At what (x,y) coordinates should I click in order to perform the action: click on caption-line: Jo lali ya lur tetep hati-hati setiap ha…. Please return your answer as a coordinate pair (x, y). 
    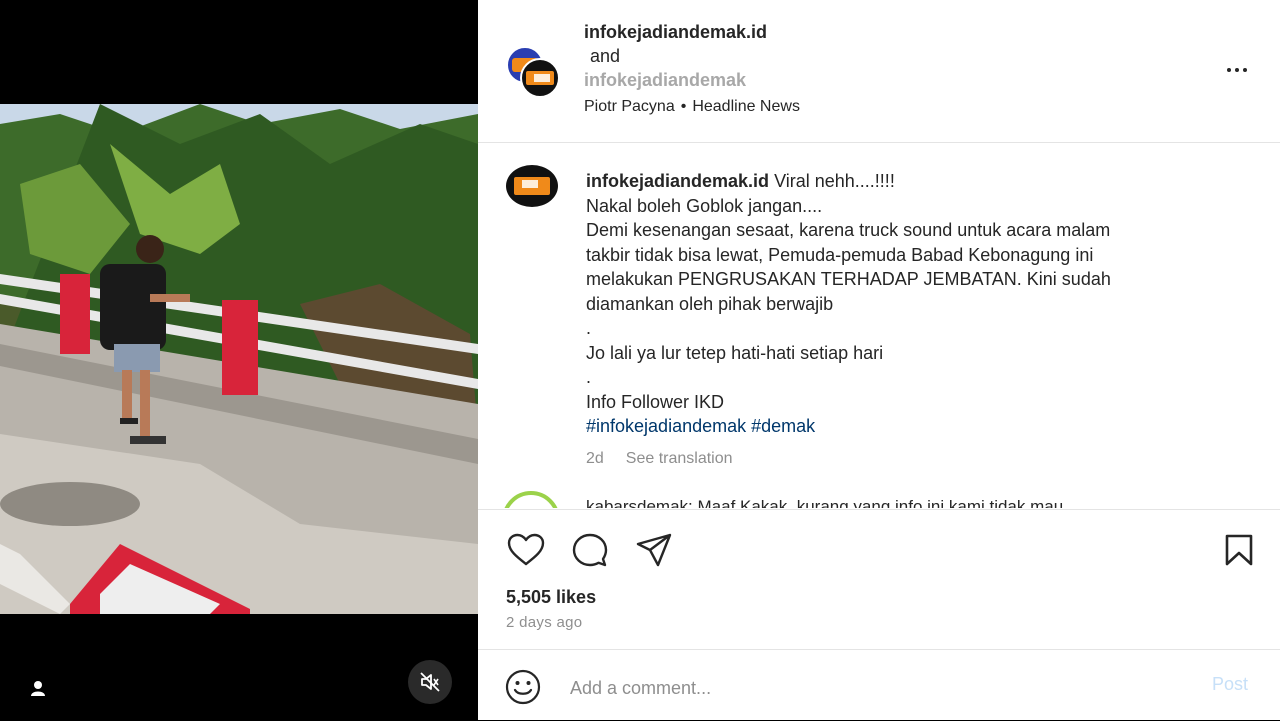
    Looking at the image, I should click on (735, 352).